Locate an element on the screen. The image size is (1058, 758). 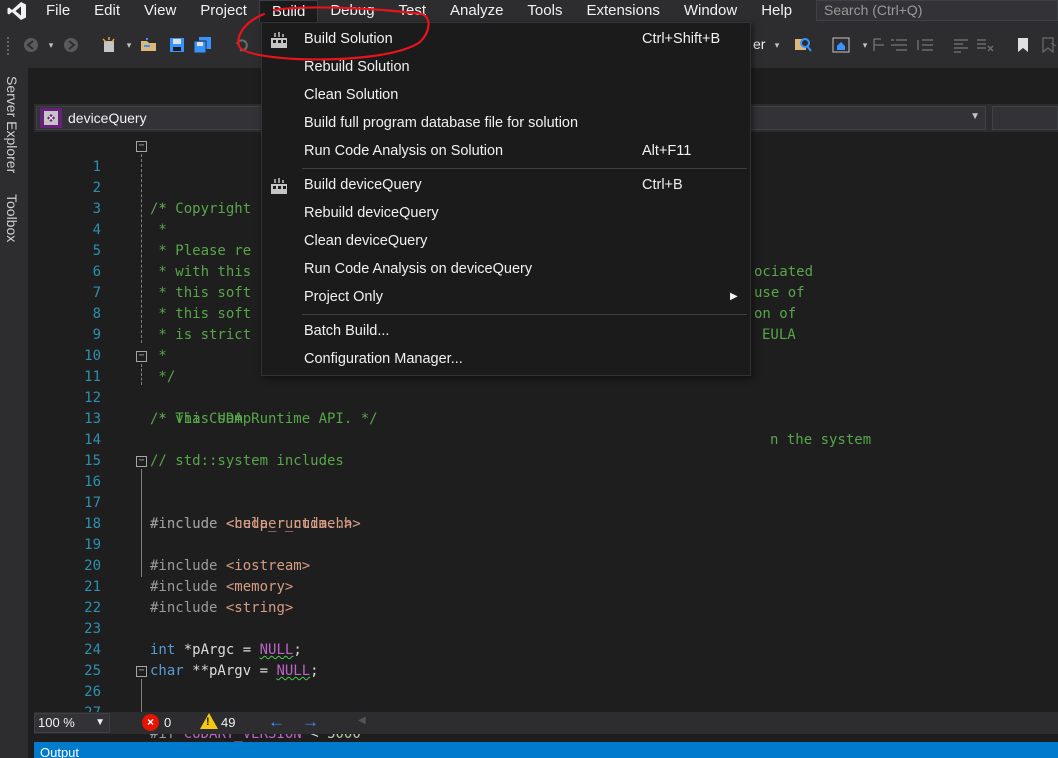
find-in-files-icon is located at coordinates (803, 45).